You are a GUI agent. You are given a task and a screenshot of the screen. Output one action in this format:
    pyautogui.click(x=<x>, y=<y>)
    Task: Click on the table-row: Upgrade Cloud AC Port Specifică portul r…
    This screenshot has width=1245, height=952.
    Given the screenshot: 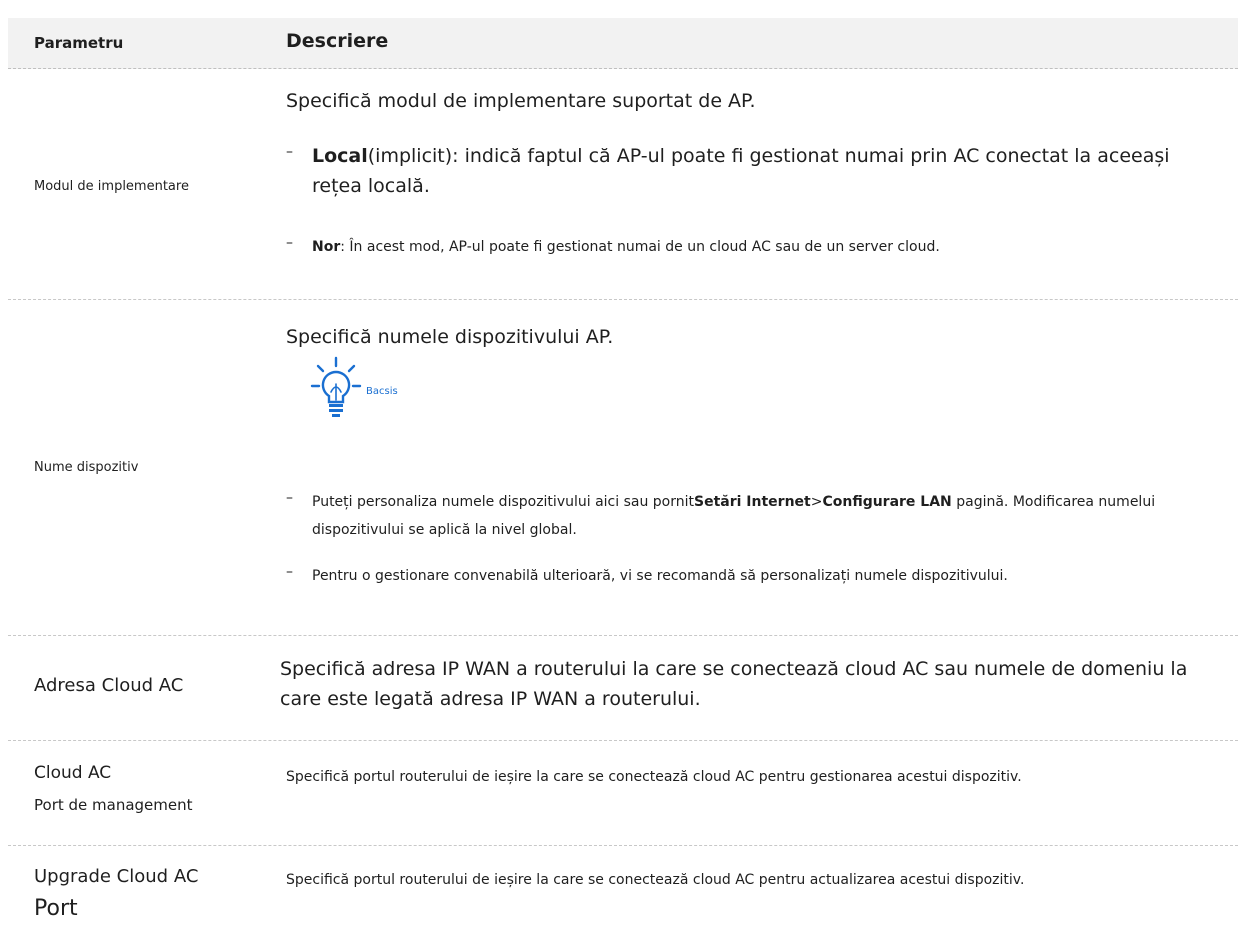 What is the action you would take?
    pyautogui.click(x=623, y=898)
    